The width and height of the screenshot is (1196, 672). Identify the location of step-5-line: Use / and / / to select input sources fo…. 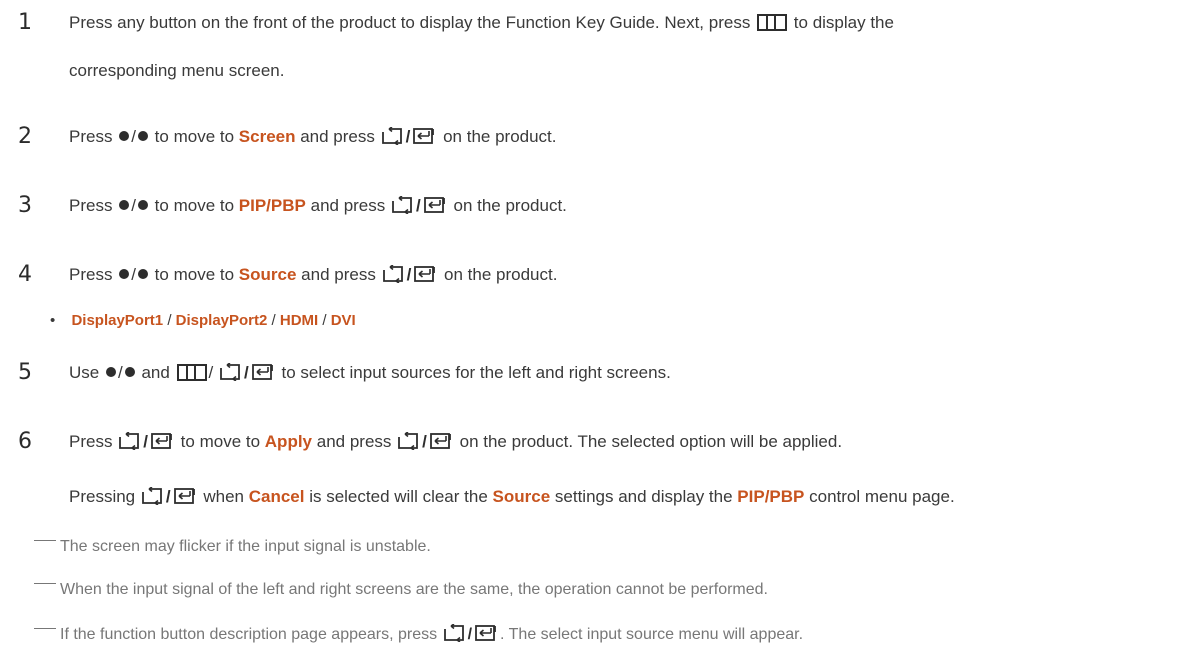
(370, 373).